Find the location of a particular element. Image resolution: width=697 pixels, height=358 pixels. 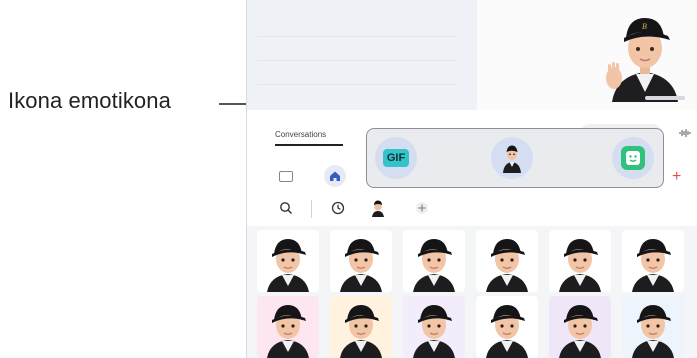

sticker-avatar-smile is located at coordinates (361, 261).